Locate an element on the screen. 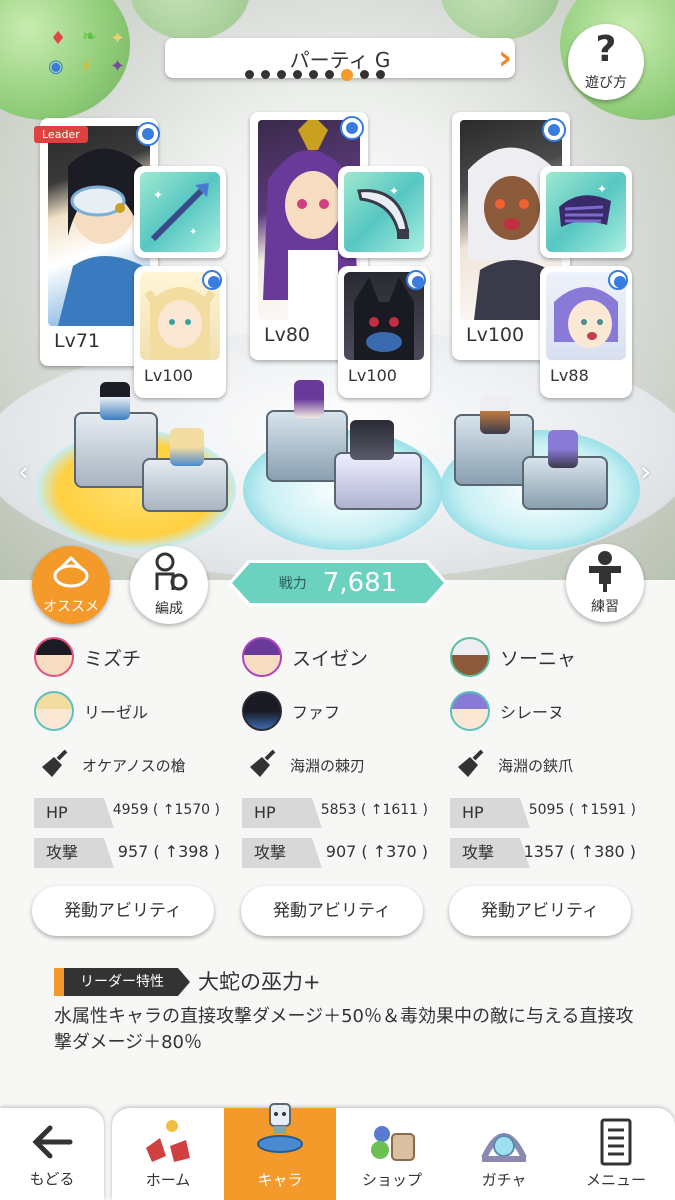 The height and width of the screenshot is (1200, 675). sub-character-name: リーゼル is located at coordinates (116, 712).